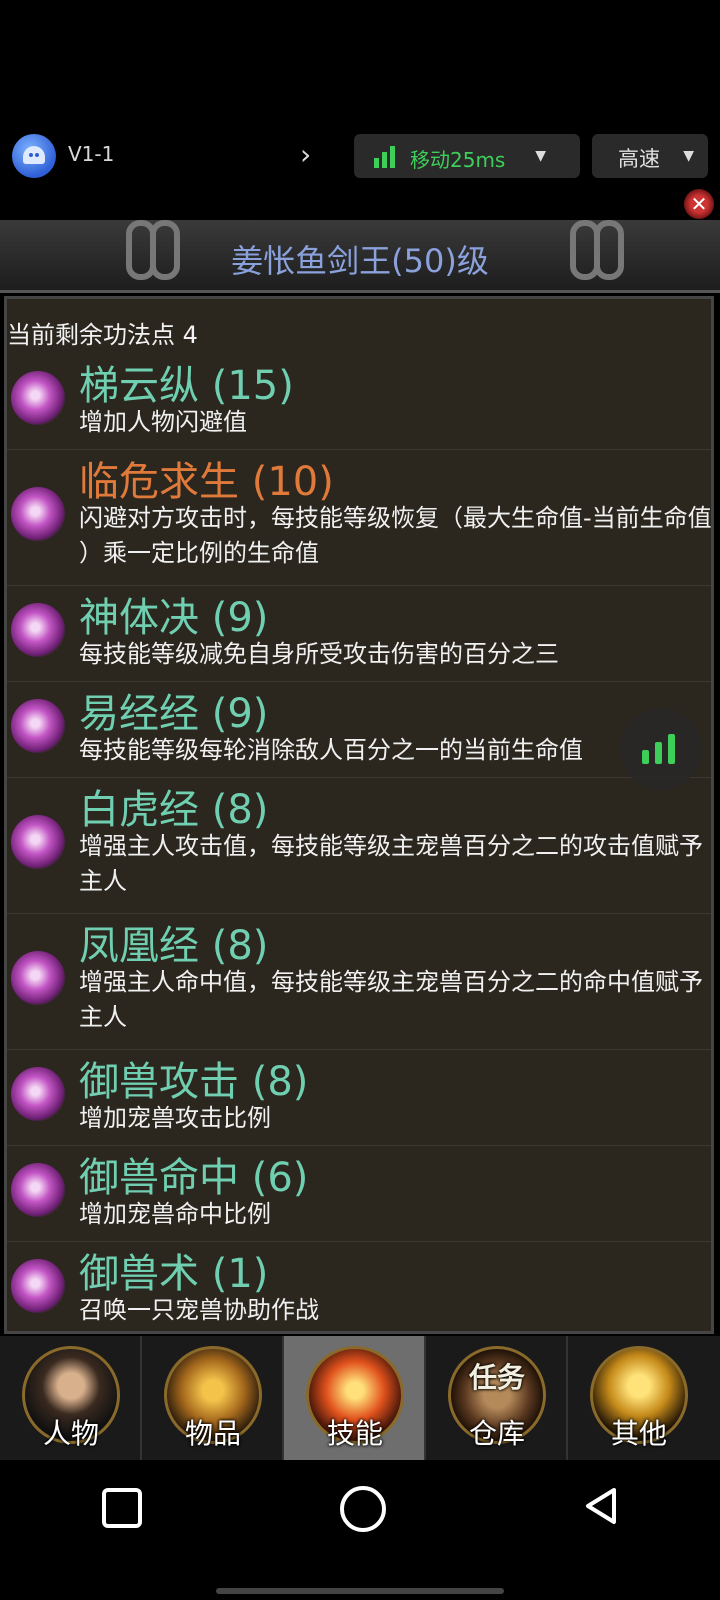 This screenshot has height=1600, width=720. Describe the element at coordinates (194, 1082) in the screenshot. I see `skill-name: 御兽攻击 (8)` at that location.